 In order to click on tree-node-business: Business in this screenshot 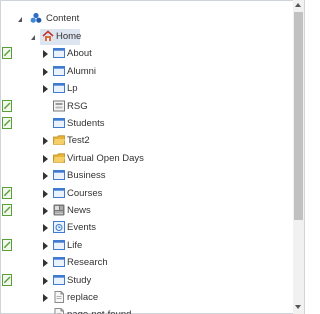, I will do `click(146, 176)`.